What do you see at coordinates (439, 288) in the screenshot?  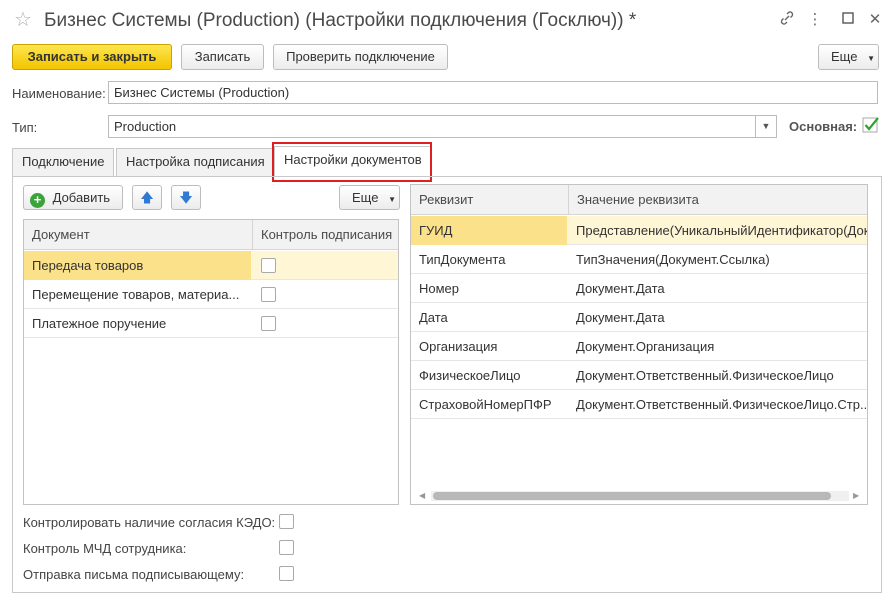 I see `requisite-cell: Номер` at bounding box center [439, 288].